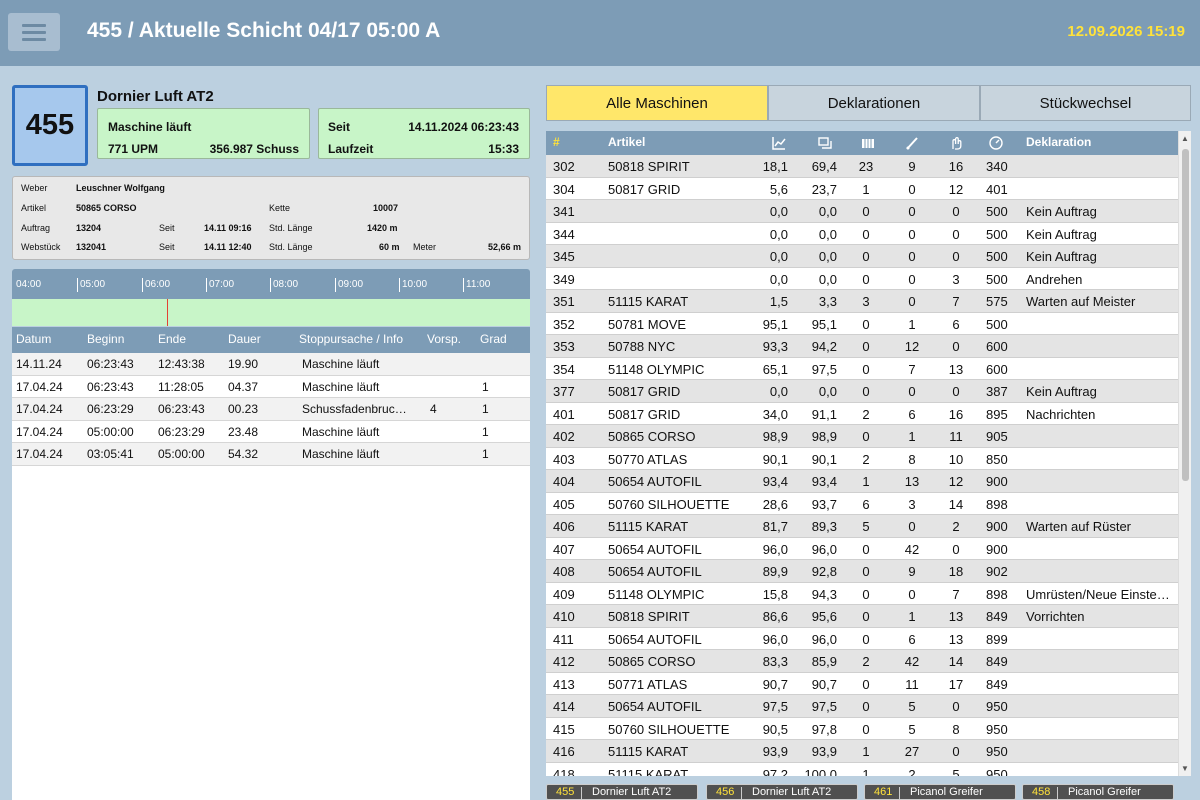  Describe the element at coordinates (1098, 792) in the screenshot. I see `machine-tile: 458 Picanol Greifer` at that location.